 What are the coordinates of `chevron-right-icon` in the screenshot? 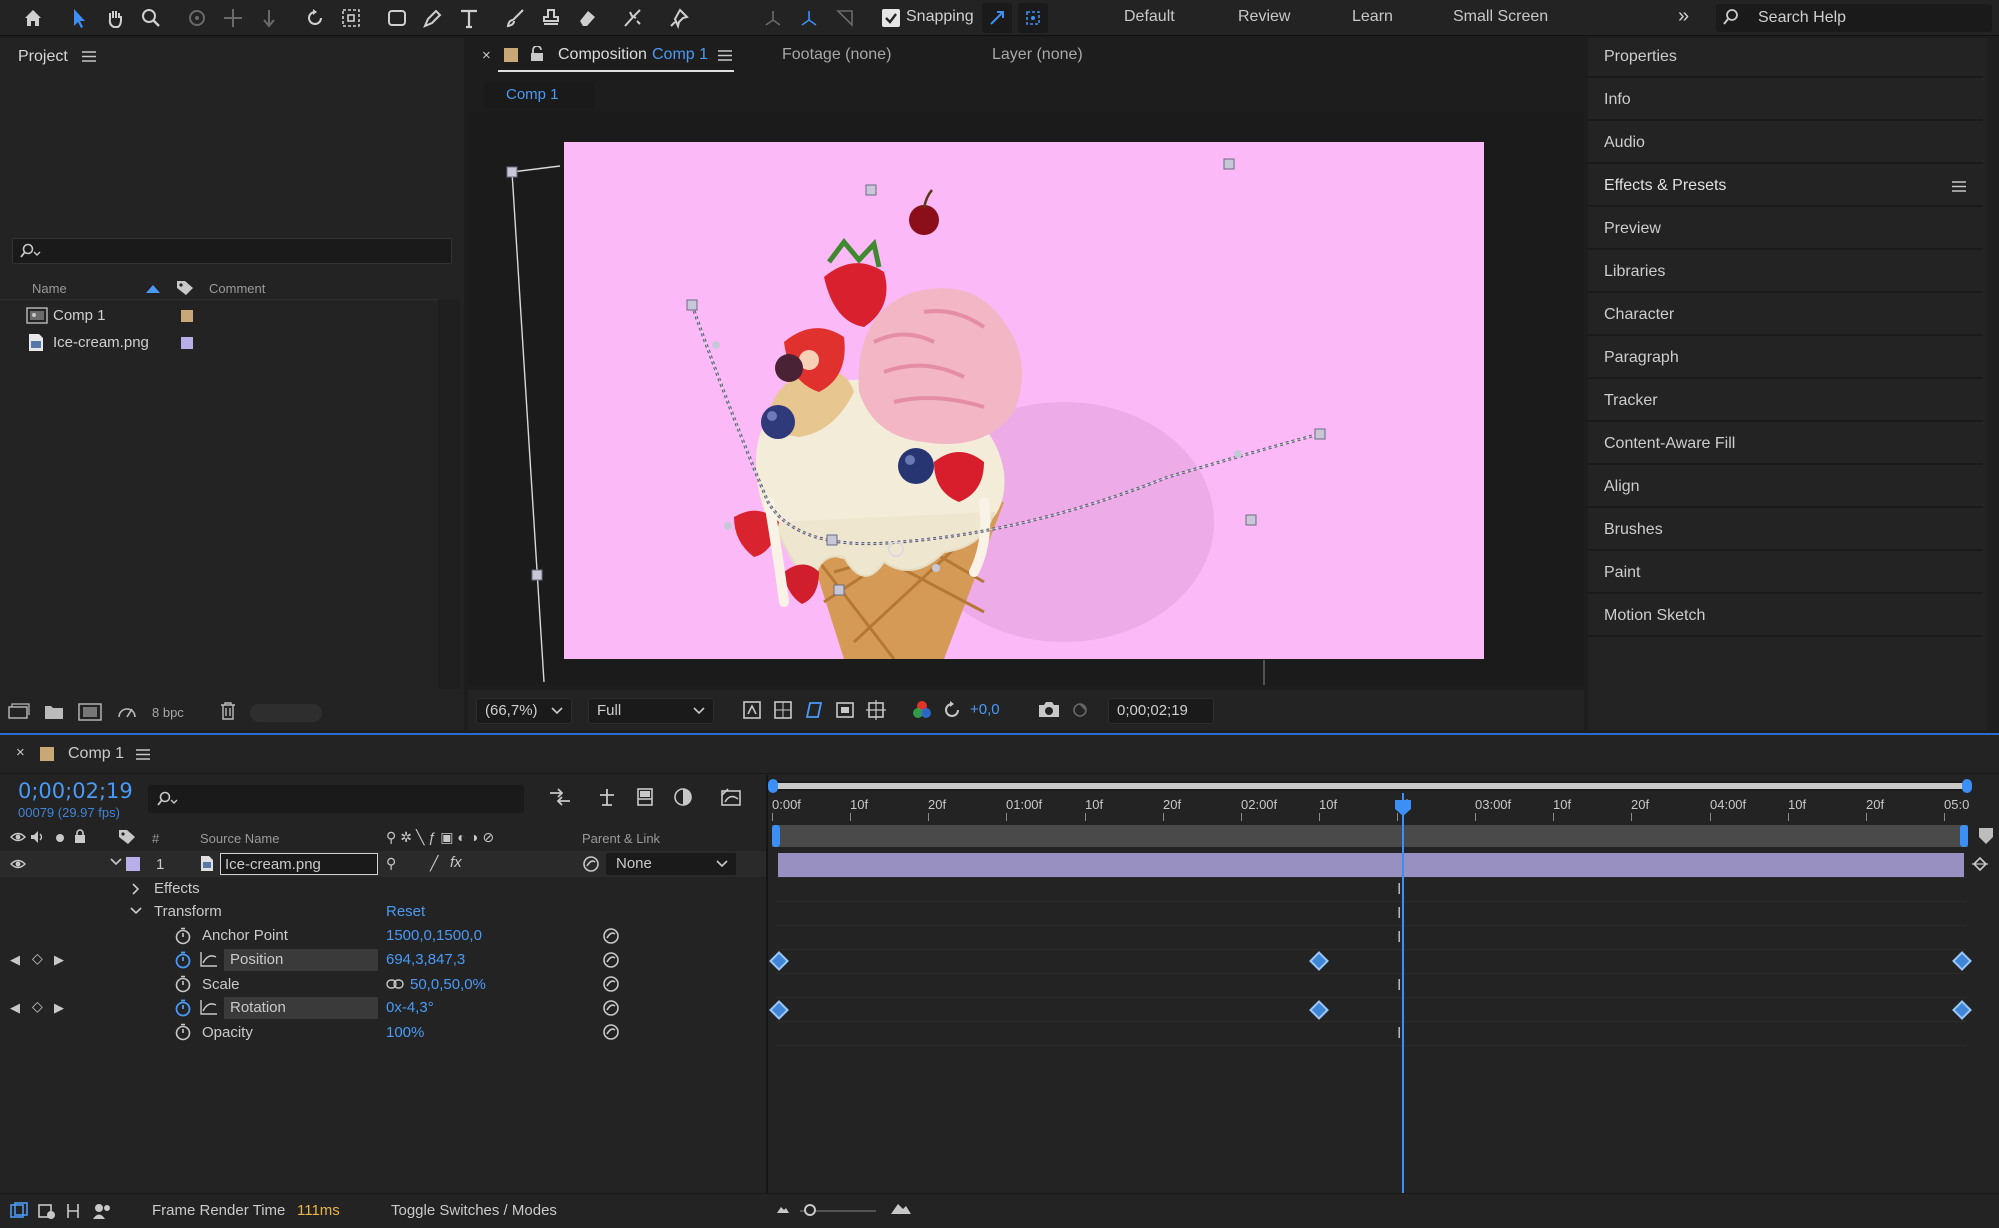 It's located at (136, 889).